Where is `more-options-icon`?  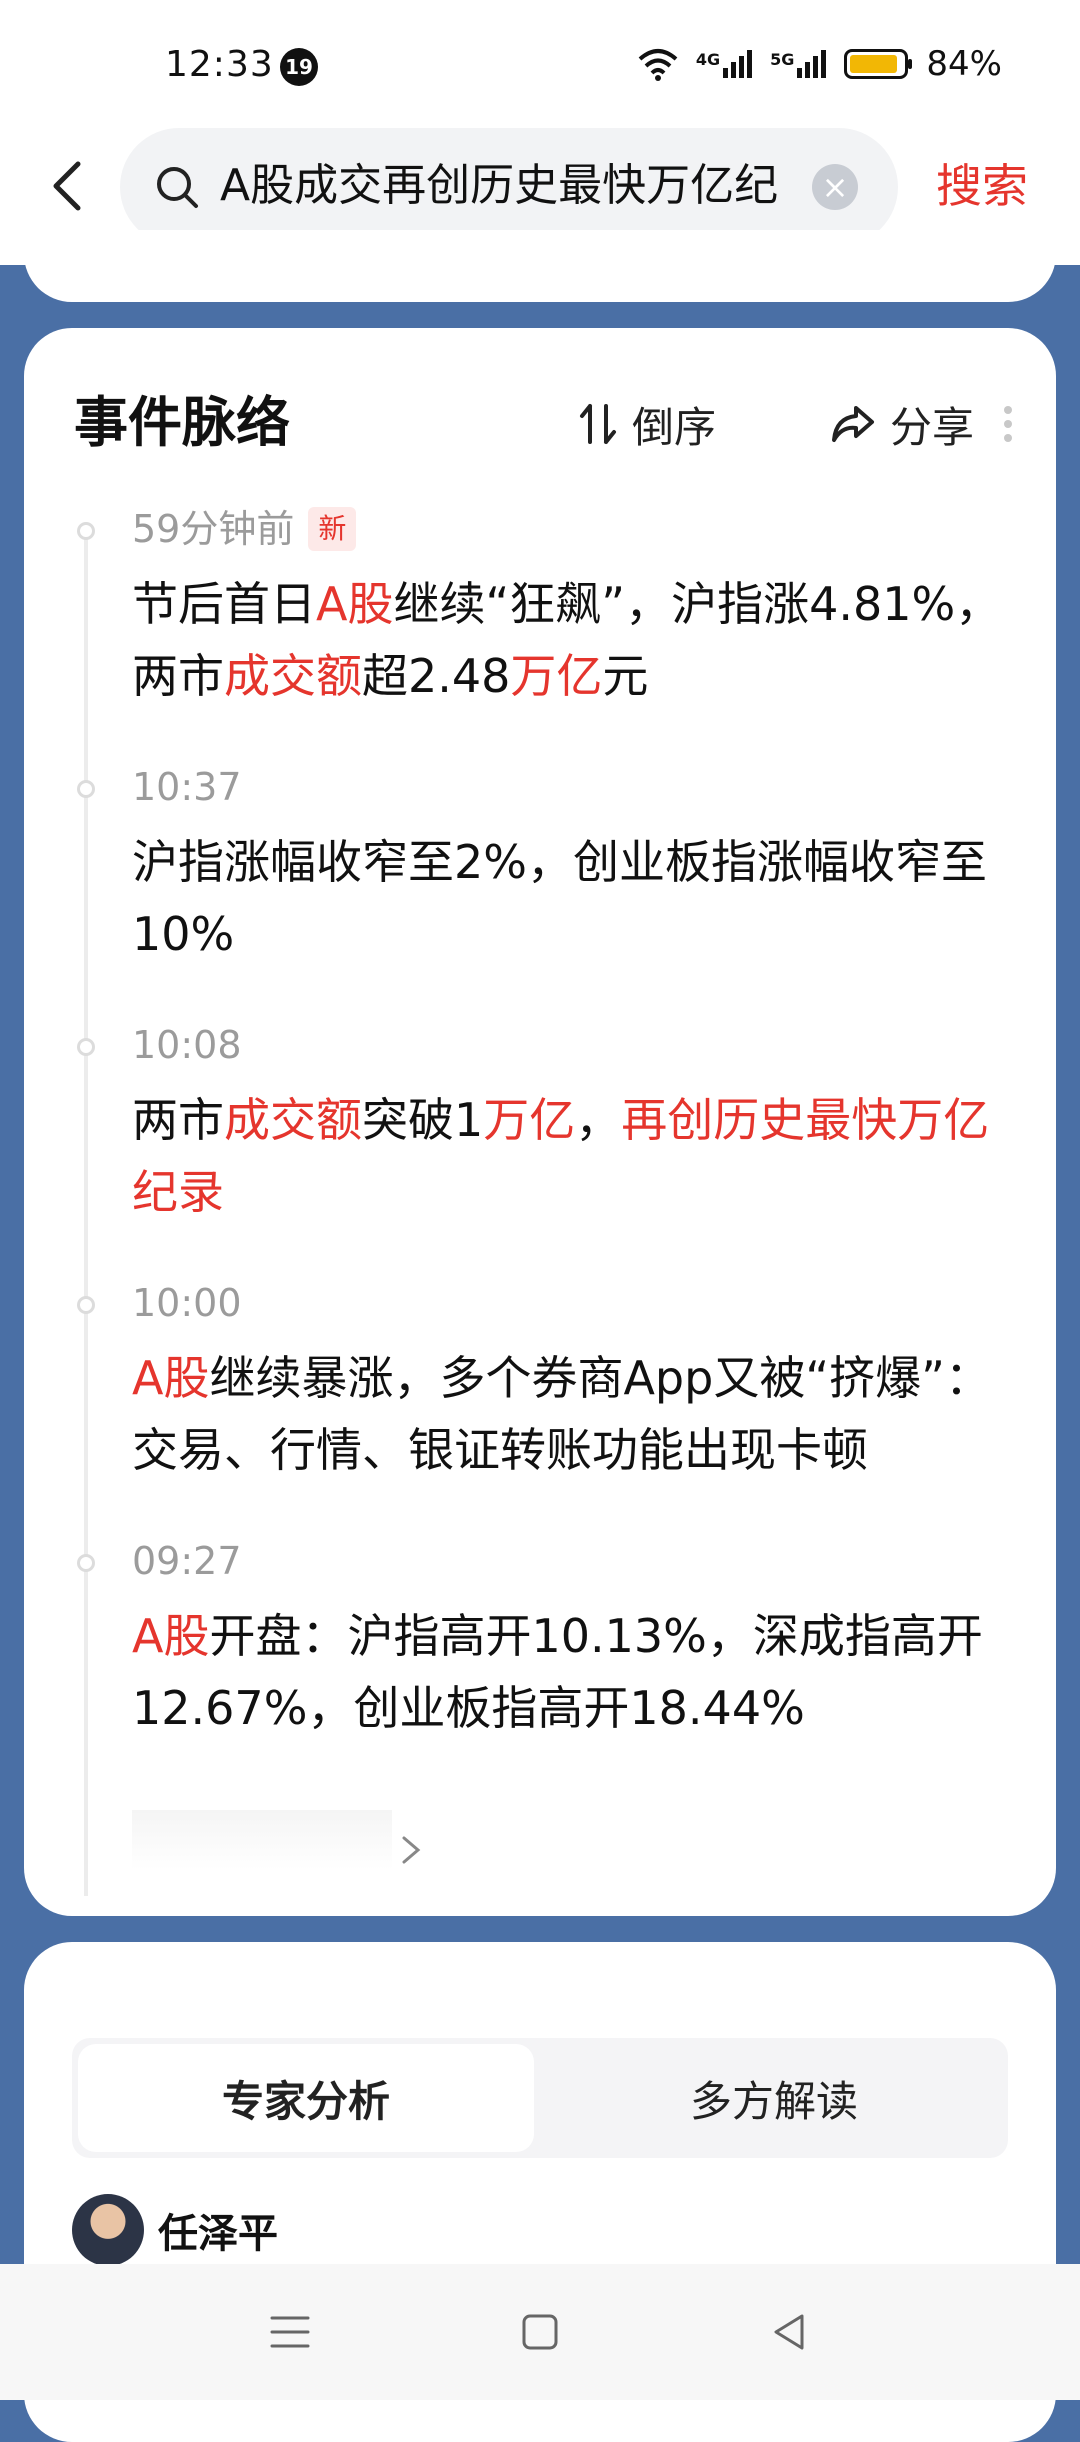 more-options-icon is located at coordinates (1008, 424).